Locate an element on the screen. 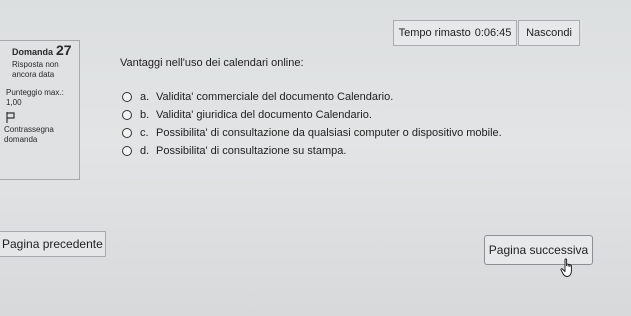 The image size is (631, 316). hand-cursor-icon is located at coordinates (566, 267).